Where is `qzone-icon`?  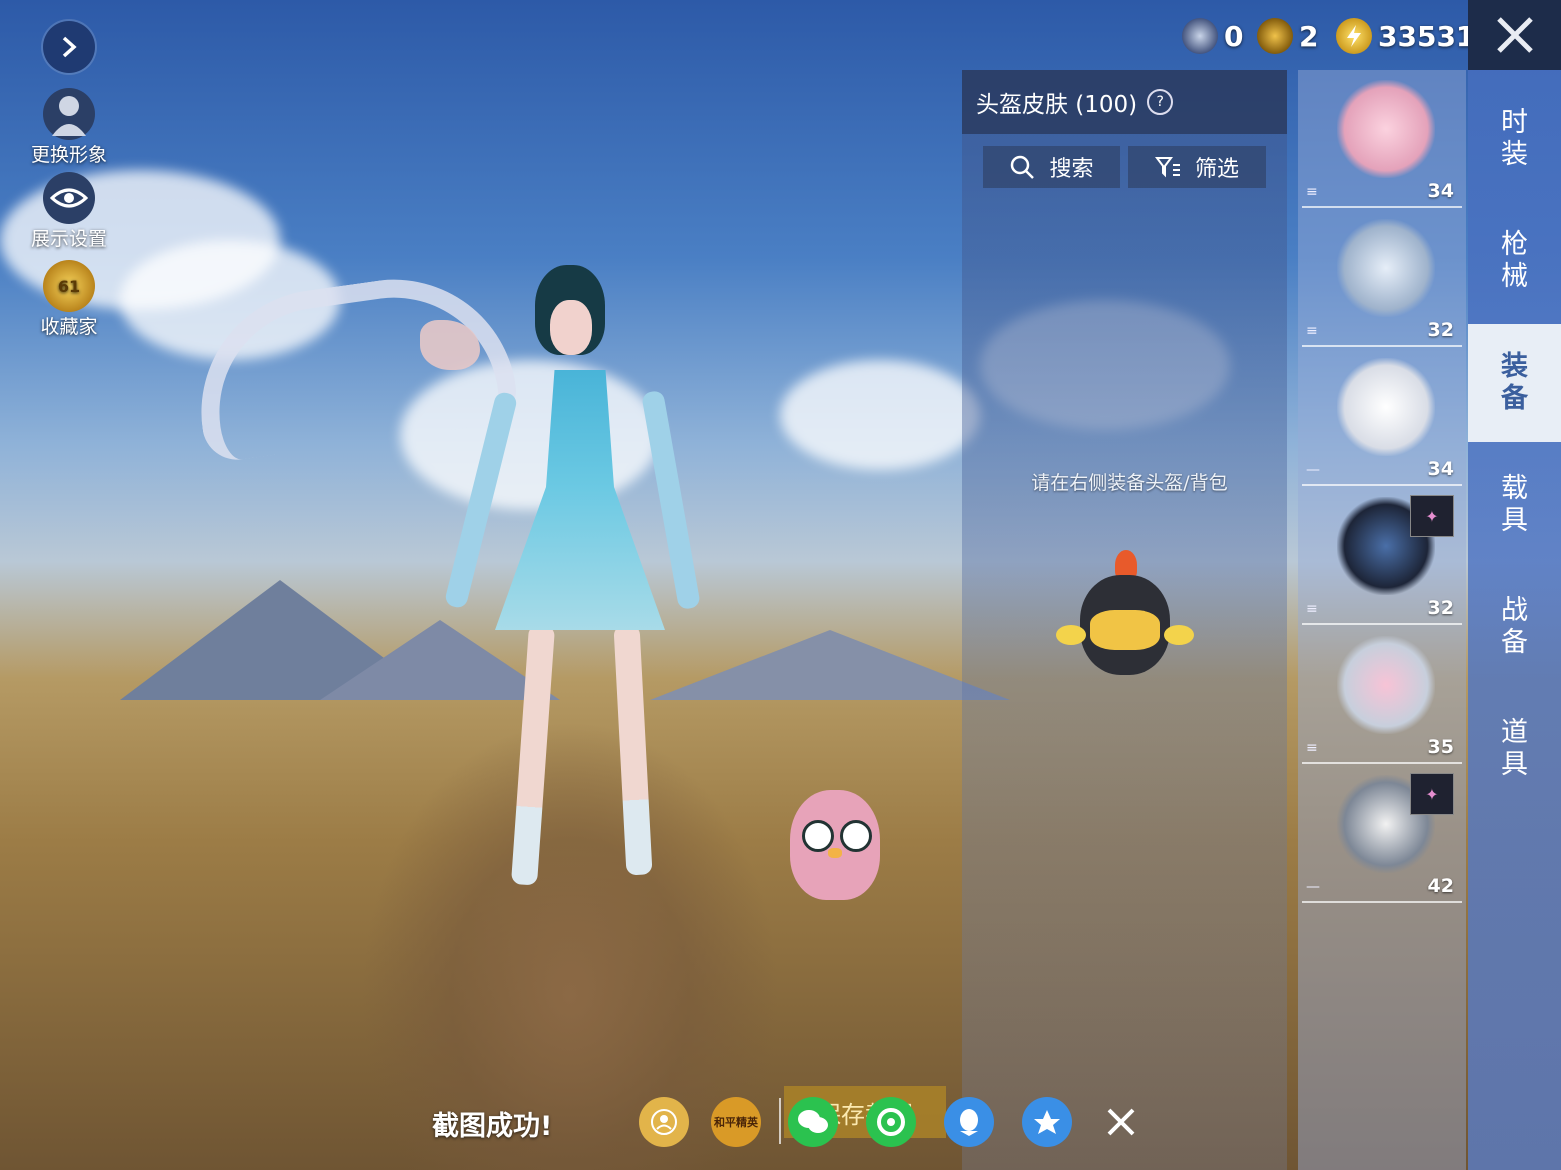 qzone-icon is located at coordinates (1047, 1122).